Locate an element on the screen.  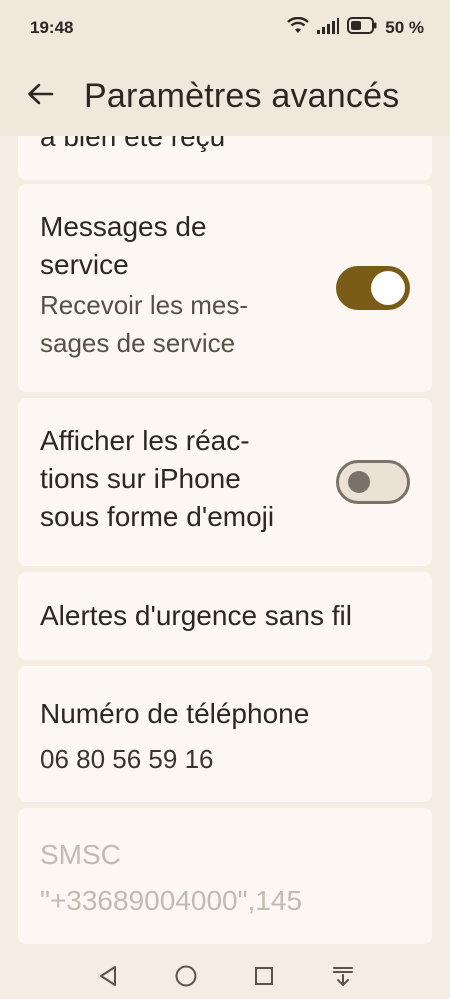
nav-back-icon is located at coordinates (108, 979).